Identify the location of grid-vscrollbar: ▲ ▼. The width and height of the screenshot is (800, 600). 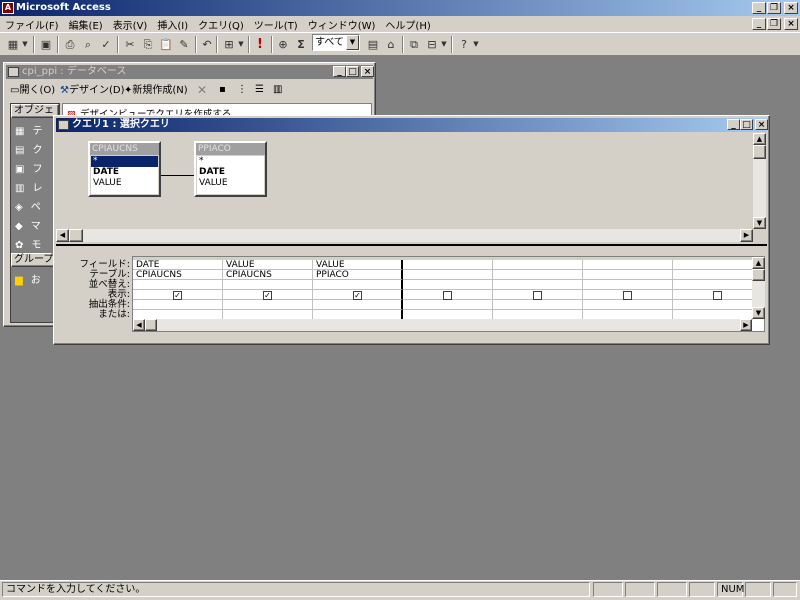
(758, 288).